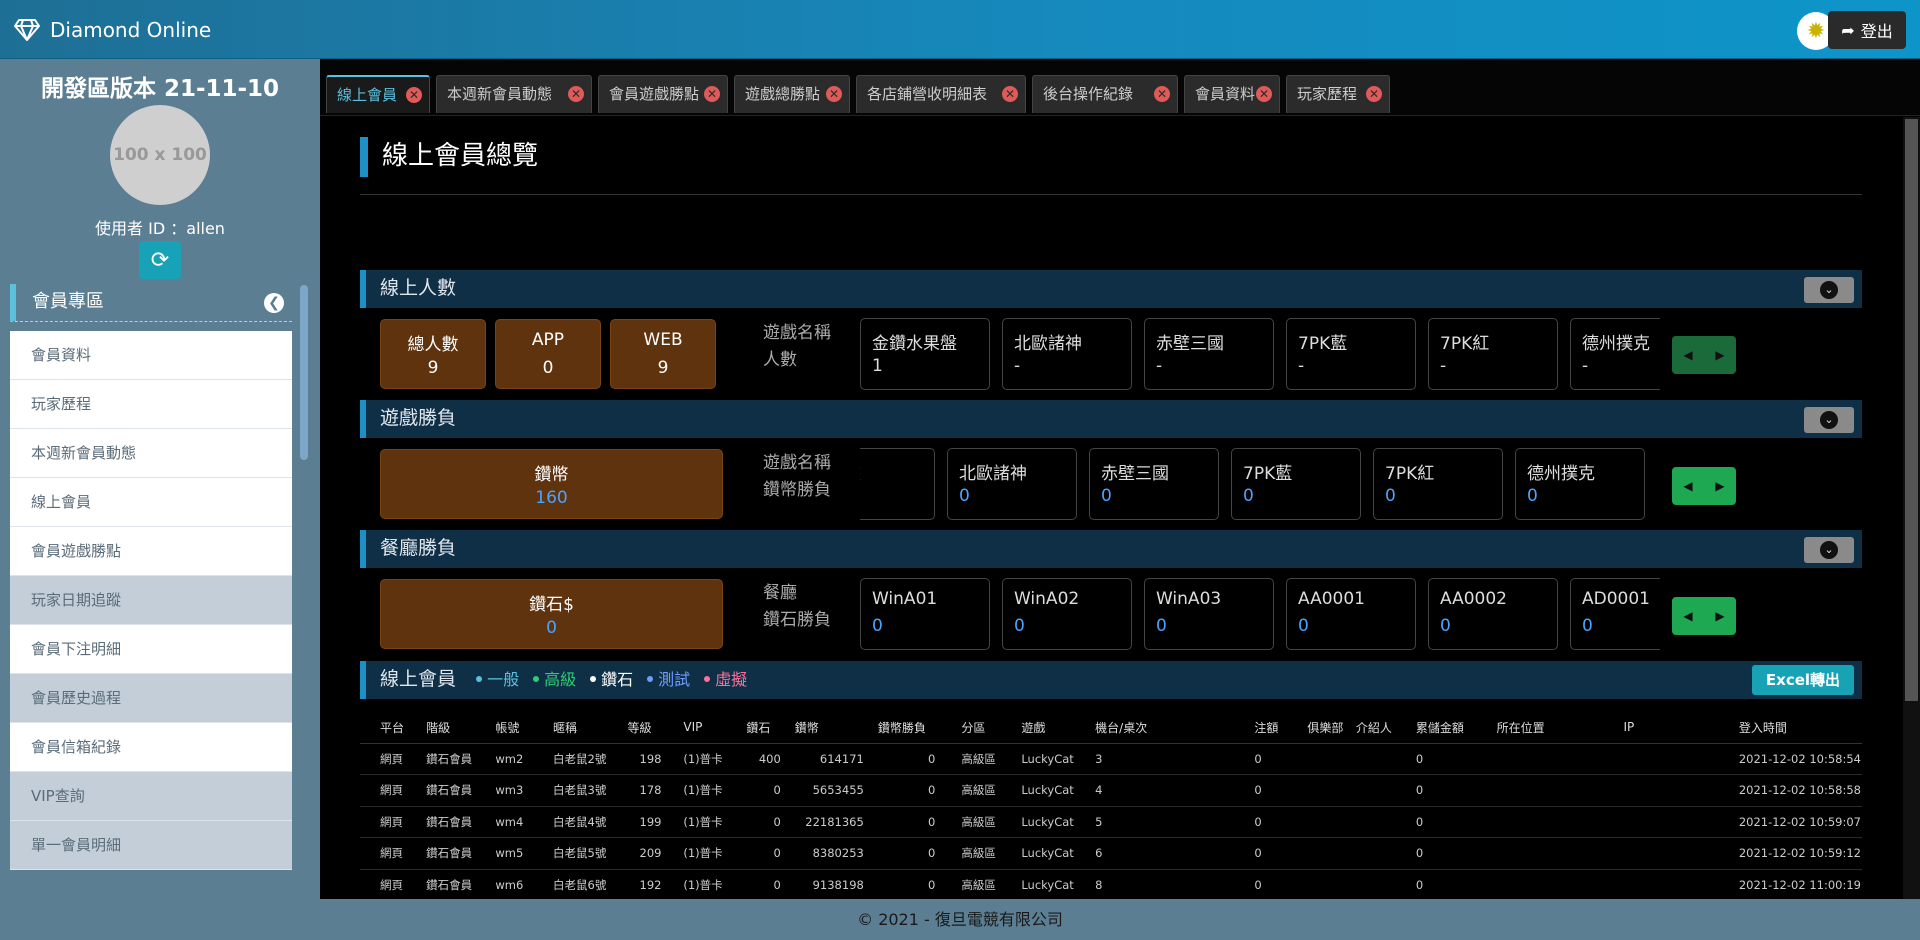 The image size is (1920, 940). I want to click on tab-8: 玩家歷程 ✕, so click(1338, 94).